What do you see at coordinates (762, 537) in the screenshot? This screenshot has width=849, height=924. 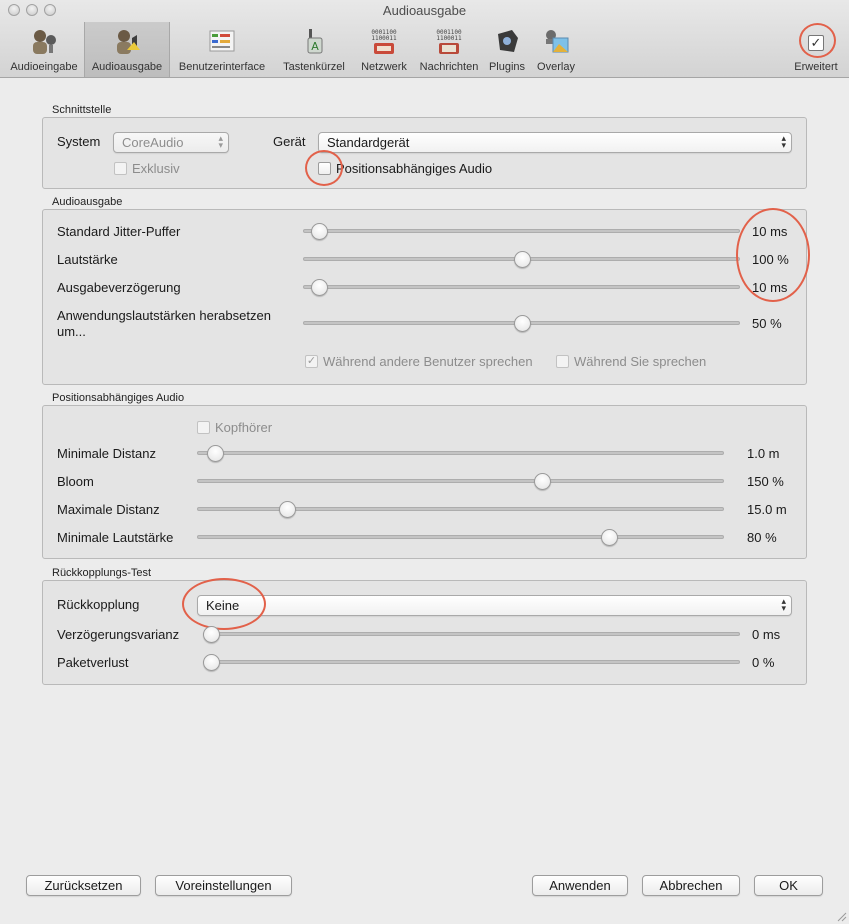 I see `positional-row-value: 80 %` at bounding box center [762, 537].